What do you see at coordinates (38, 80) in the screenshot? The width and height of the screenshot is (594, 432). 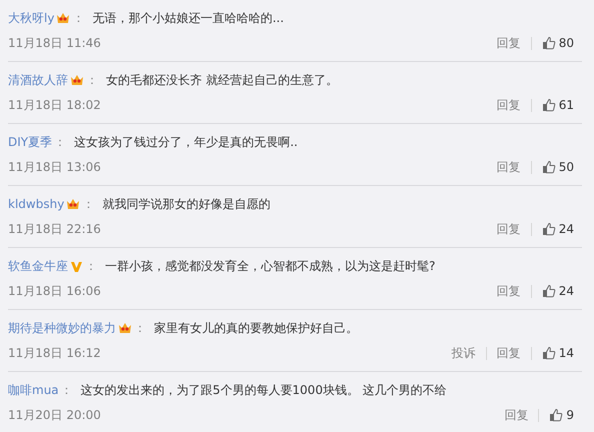 I see `user-name-link: 清酒故人辞` at bounding box center [38, 80].